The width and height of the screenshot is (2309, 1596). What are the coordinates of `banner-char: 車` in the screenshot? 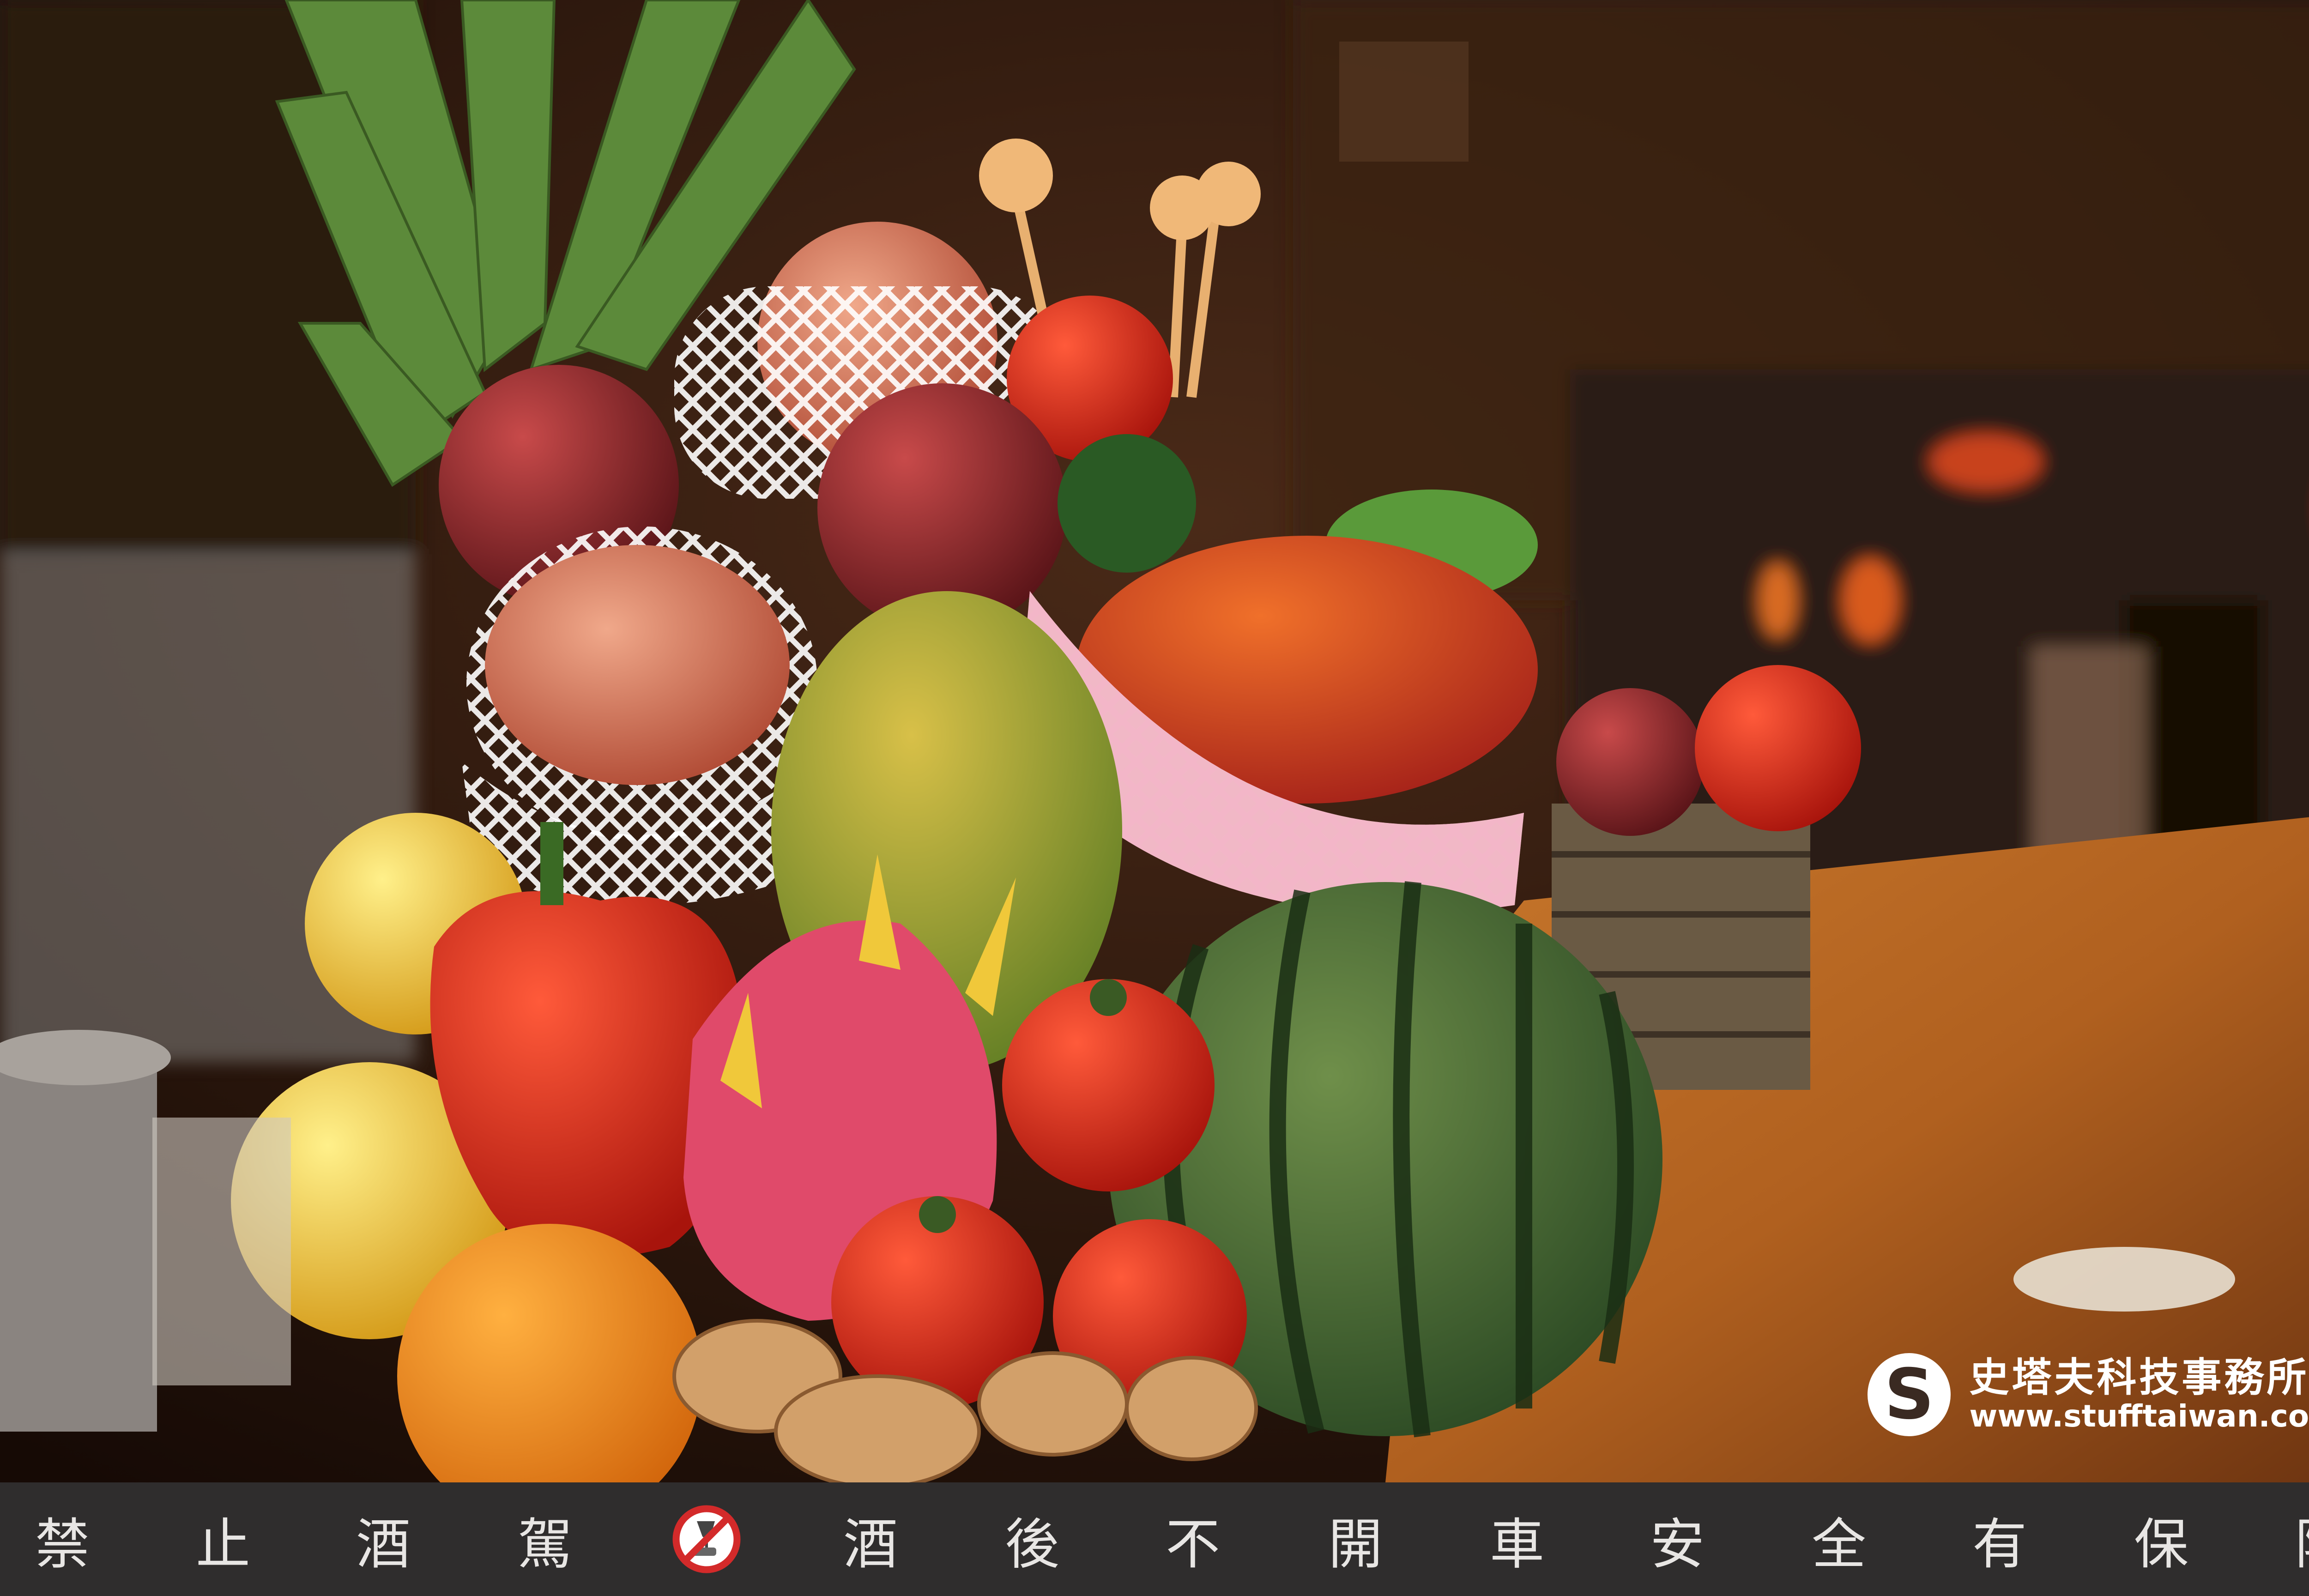 It's located at (1516, 1544).